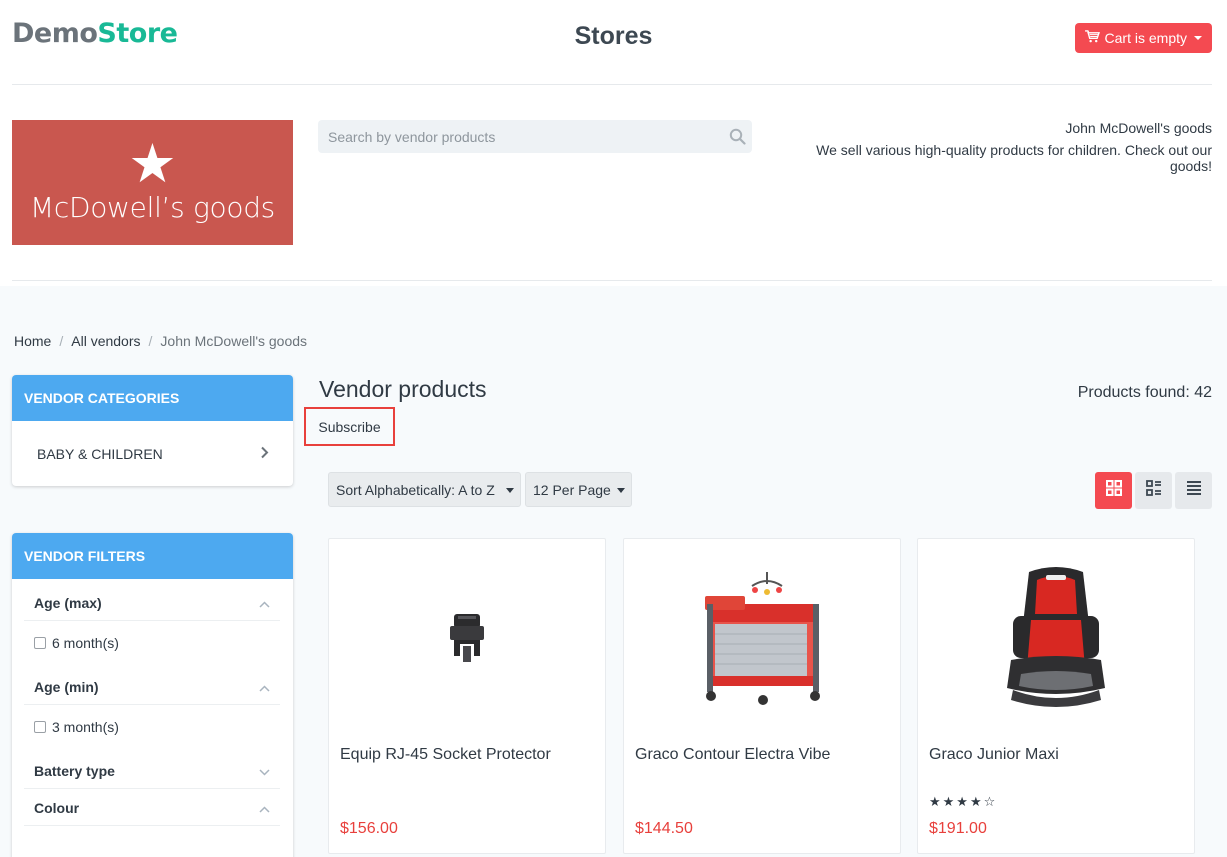  Describe the element at coordinates (264, 454) in the screenshot. I see `chevron-right-icon` at that location.